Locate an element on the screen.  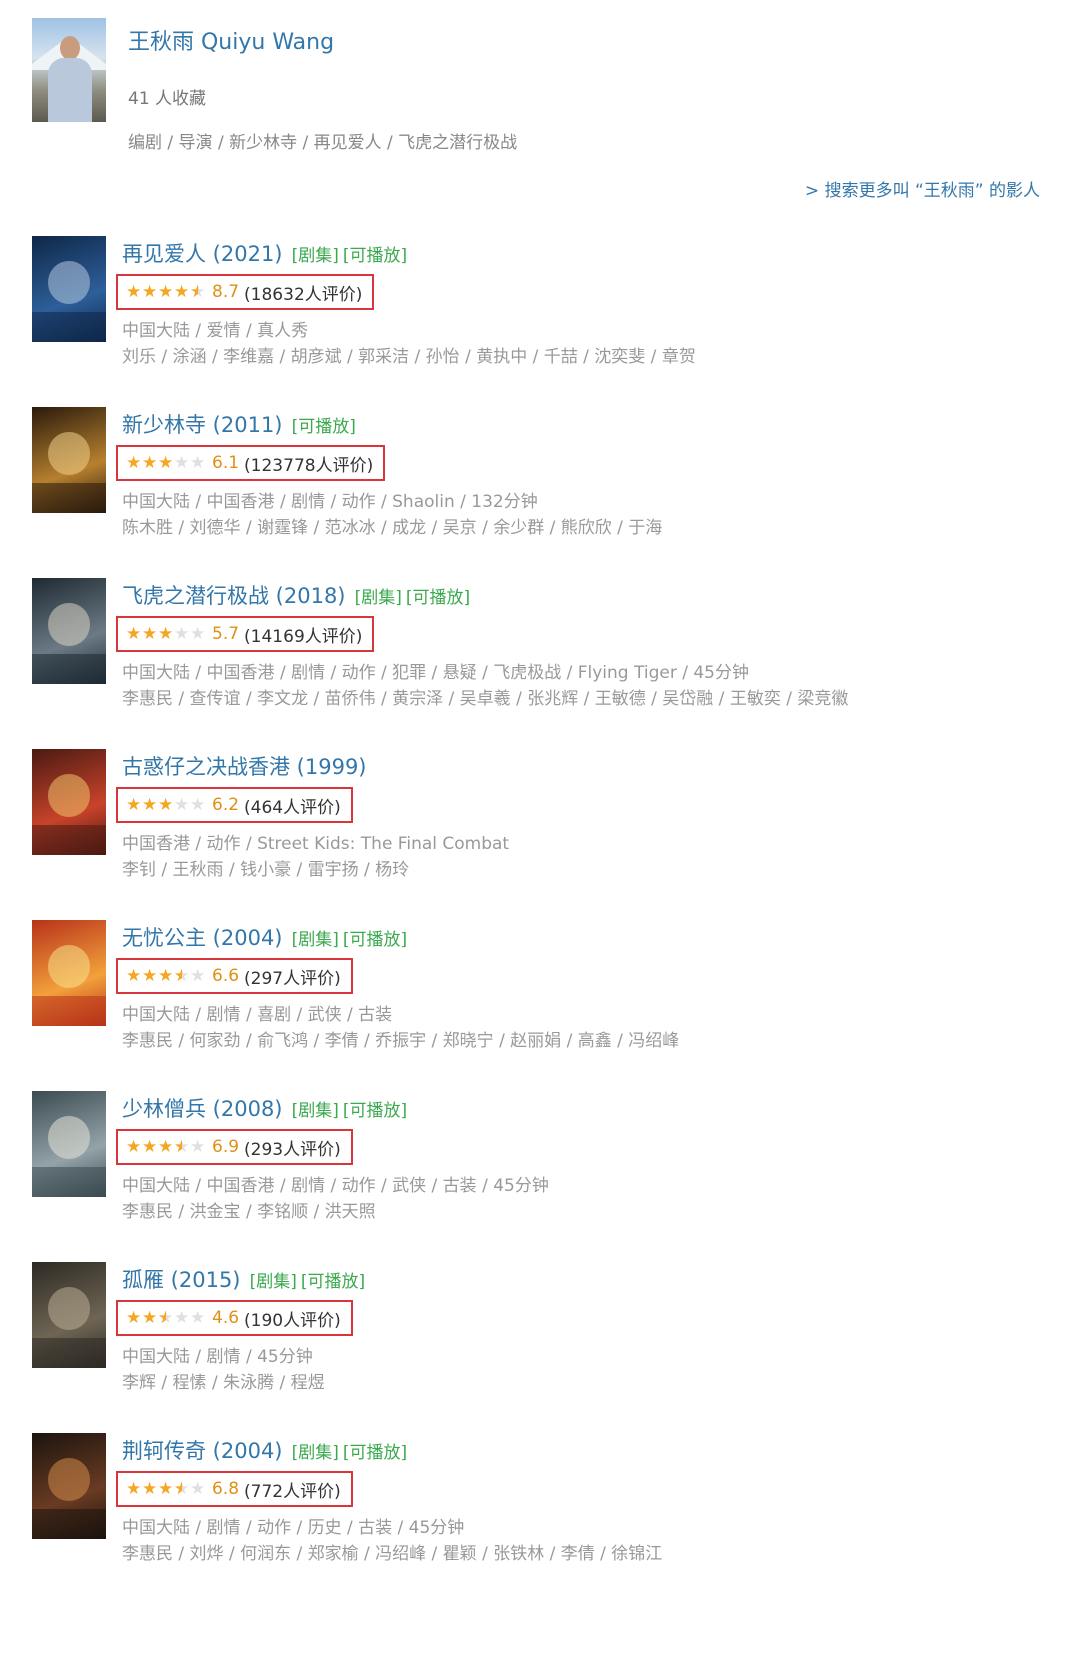
rating-votes: (297人评价) is located at coordinates (292, 978).